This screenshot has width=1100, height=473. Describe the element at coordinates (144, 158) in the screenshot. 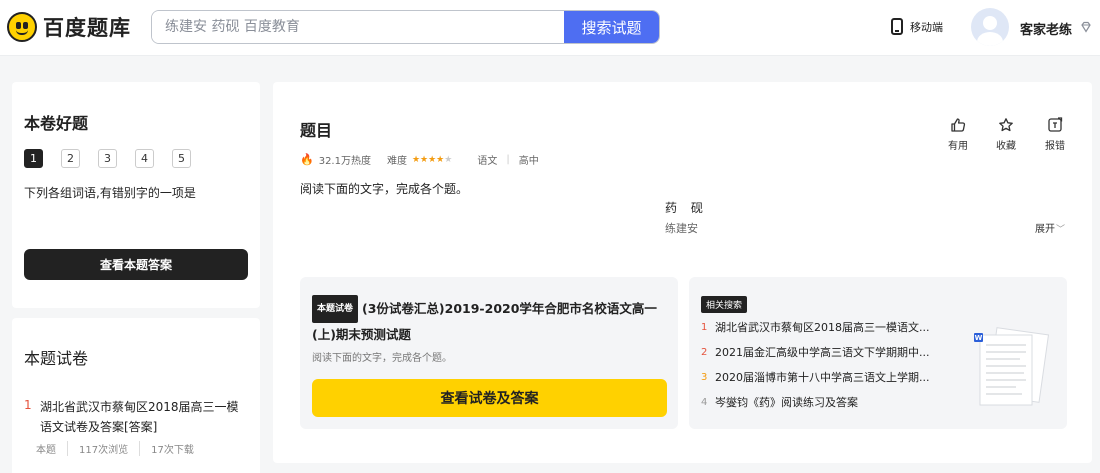

I see `question-number-button: 4` at that location.